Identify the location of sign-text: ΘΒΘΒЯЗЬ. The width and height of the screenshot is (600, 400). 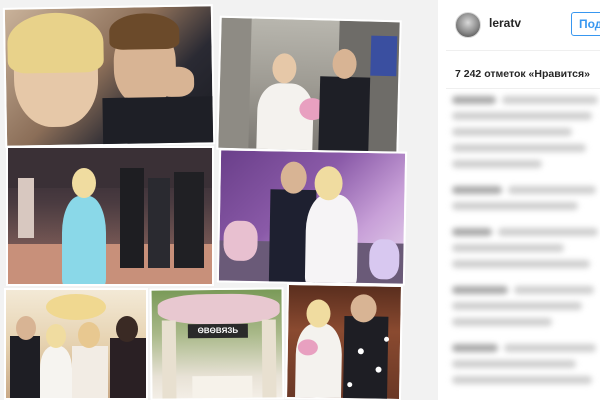
(217, 331).